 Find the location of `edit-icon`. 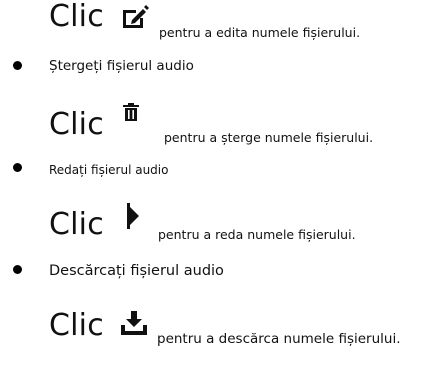

edit-icon is located at coordinates (135, 17).